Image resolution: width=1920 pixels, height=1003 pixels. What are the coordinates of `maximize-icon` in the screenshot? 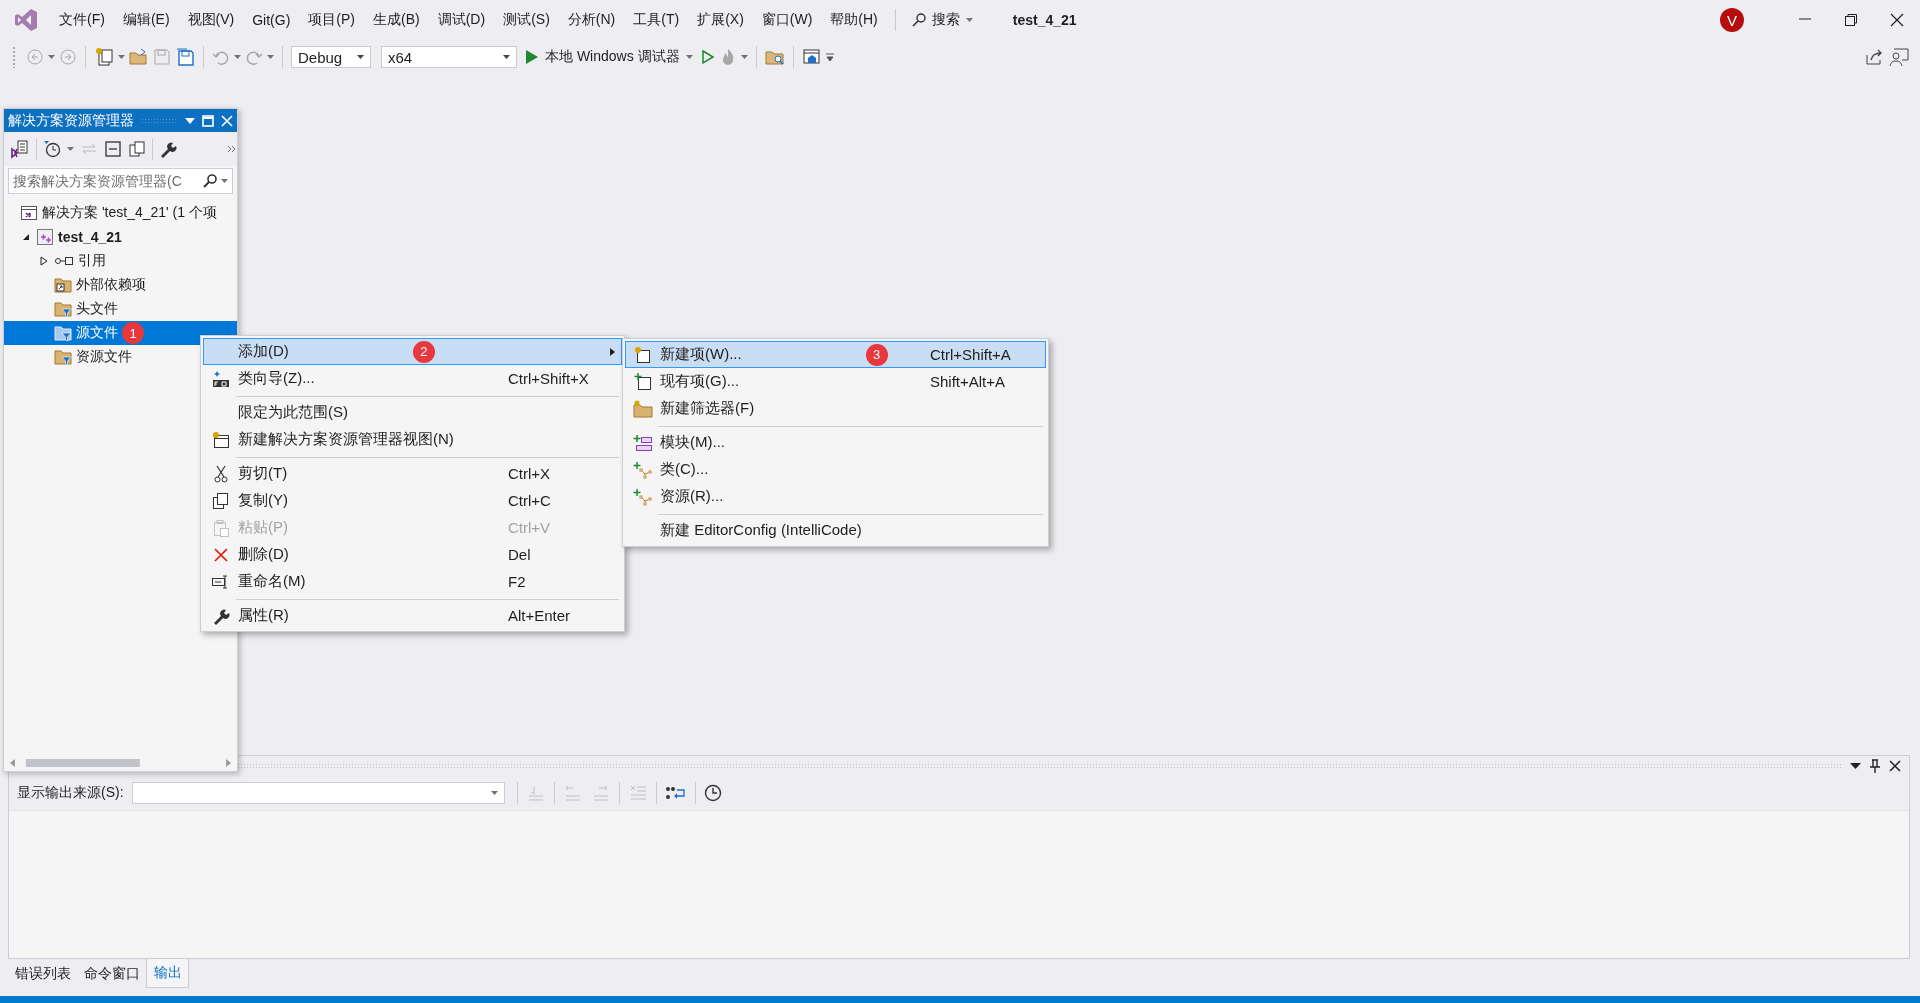 It's located at (208, 120).